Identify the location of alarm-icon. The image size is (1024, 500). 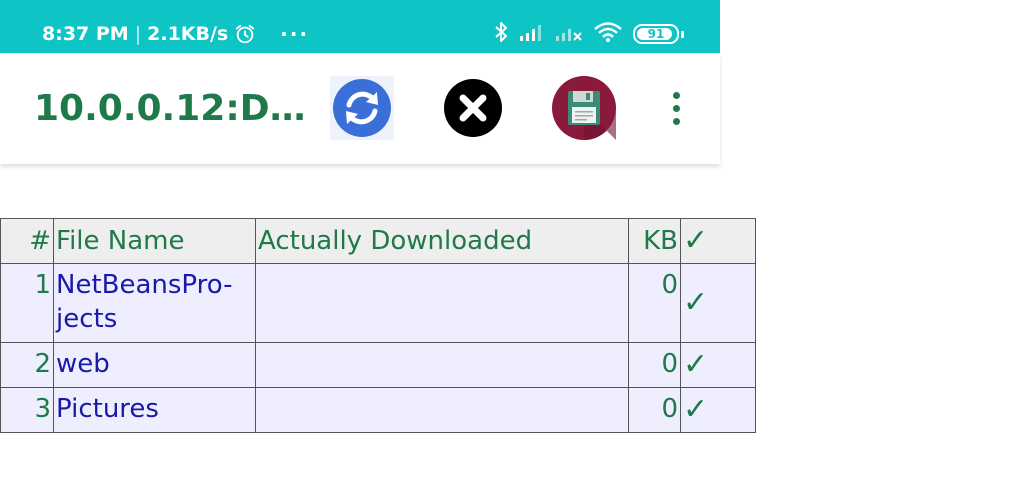
(245, 34).